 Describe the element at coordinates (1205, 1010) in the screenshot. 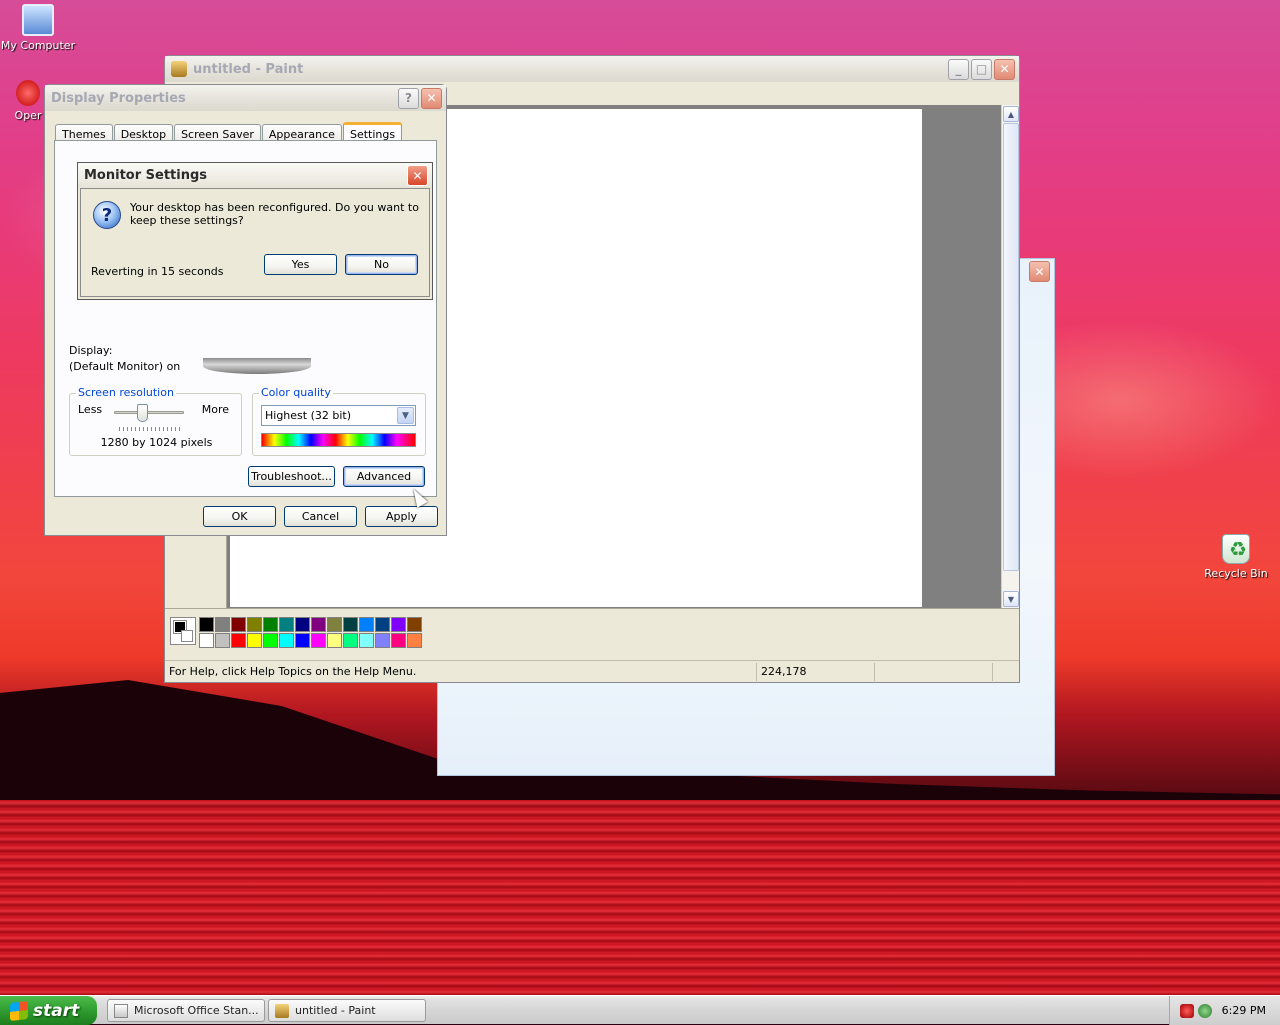

I see `network-icon` at that location.